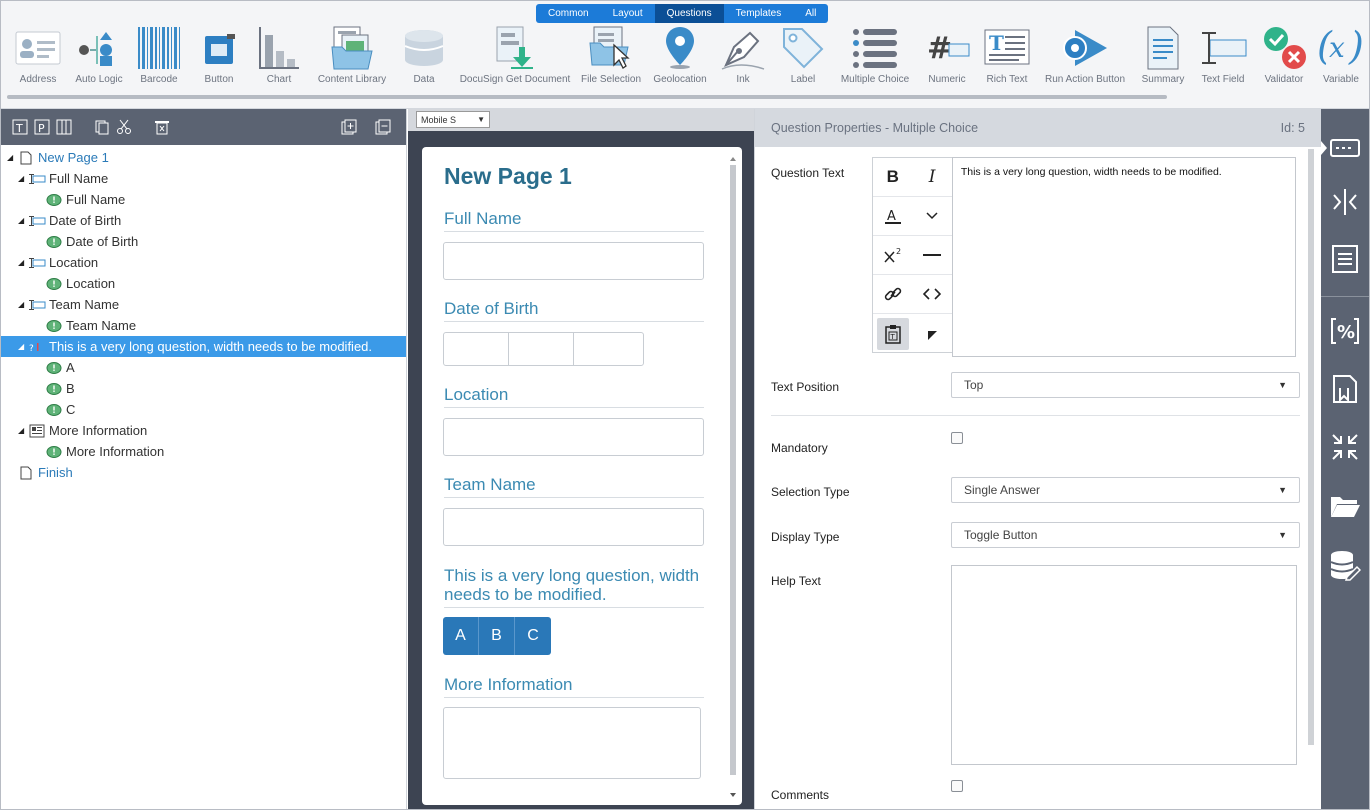 The image size is (1370, 810). I want to click on help-text-area, so click(1124, 665).